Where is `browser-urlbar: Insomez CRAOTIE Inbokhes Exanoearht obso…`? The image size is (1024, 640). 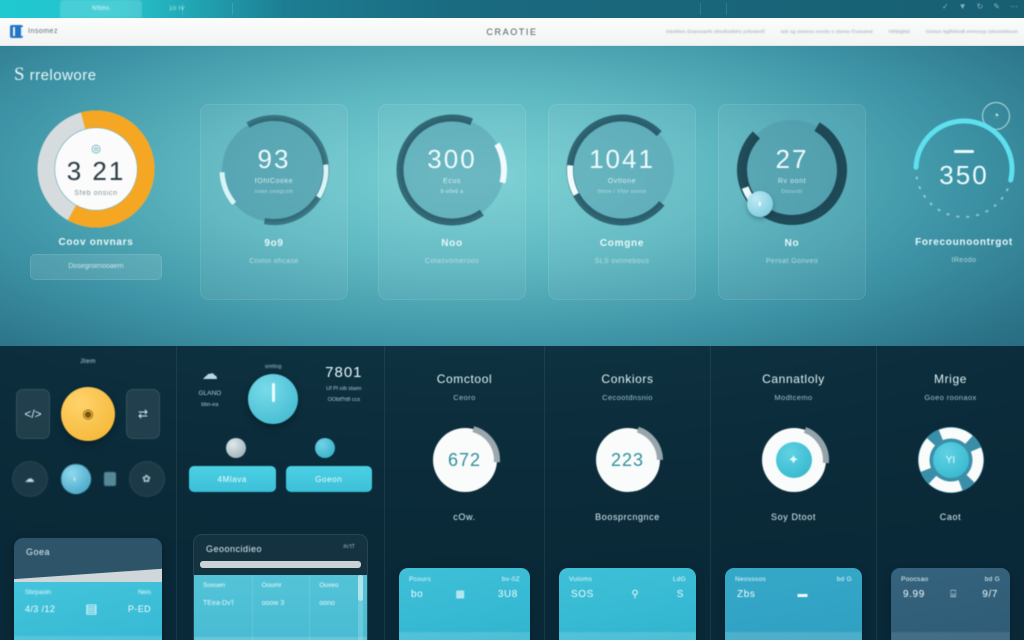
browser-urlbar: Insomez CRAOTIE Inbokhes Exanoearht obso… is located at coordinates (512, 32).